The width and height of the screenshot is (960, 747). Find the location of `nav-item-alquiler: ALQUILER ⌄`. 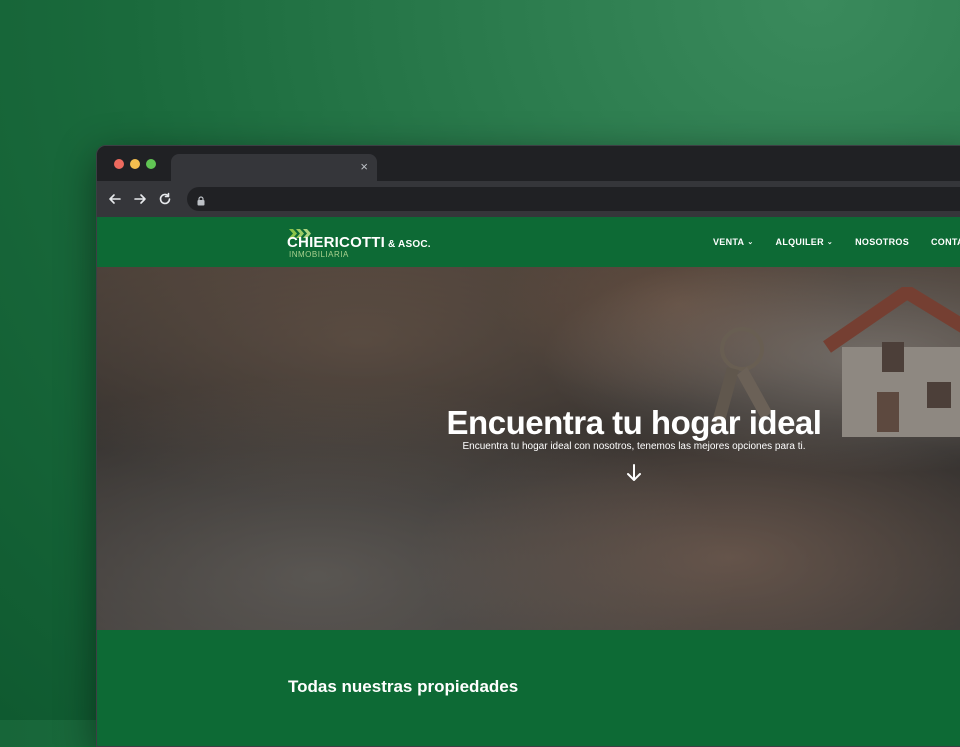

nav-item-alquiler: ALQUILER ⌄ is located at coordinates (805, 242).